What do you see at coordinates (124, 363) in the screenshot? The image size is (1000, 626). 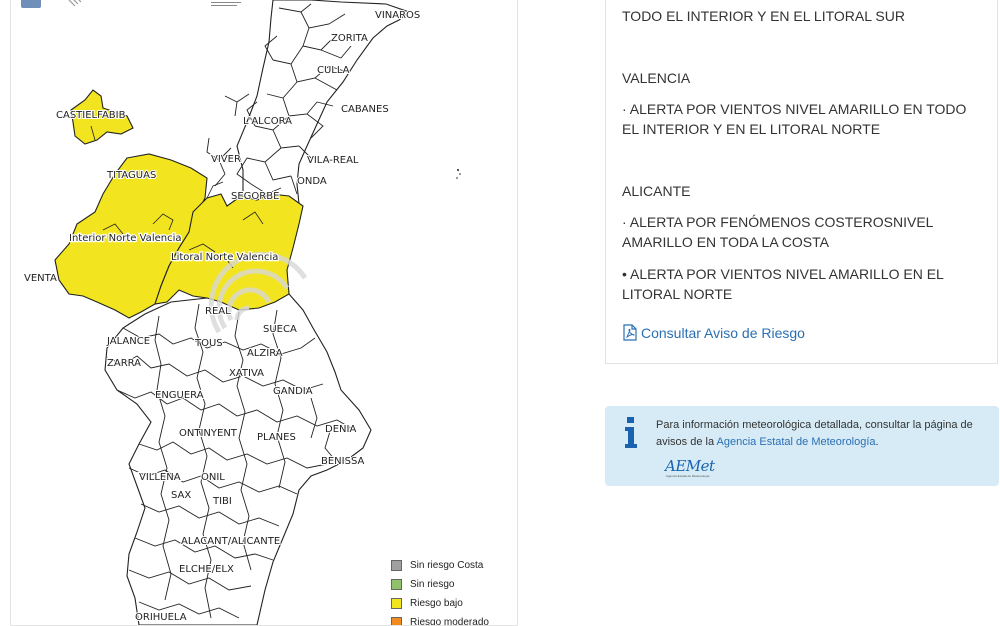 I see `label-zarra: ZARRA` at bounding box center [124, 363].